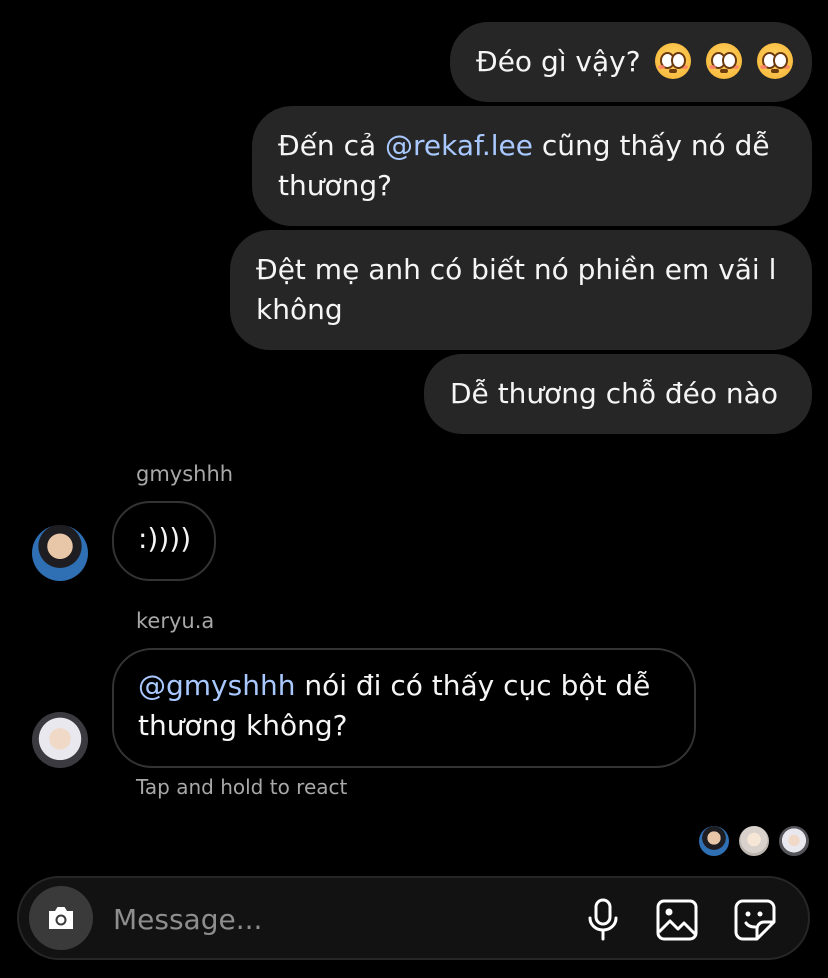 The width and height of the screenshot is (828, 978). I want to click on message-text: Dễ thương chỗ đéo nào, so click(614, 393).